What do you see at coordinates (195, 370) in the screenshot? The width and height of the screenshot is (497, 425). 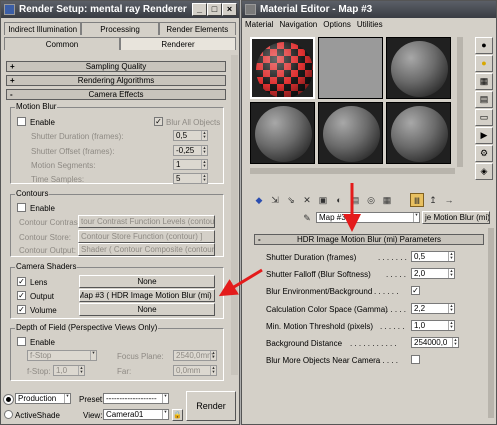 I see `far-spinner: 0,0mm ▲ ▼` at bounding box center [195, 370].